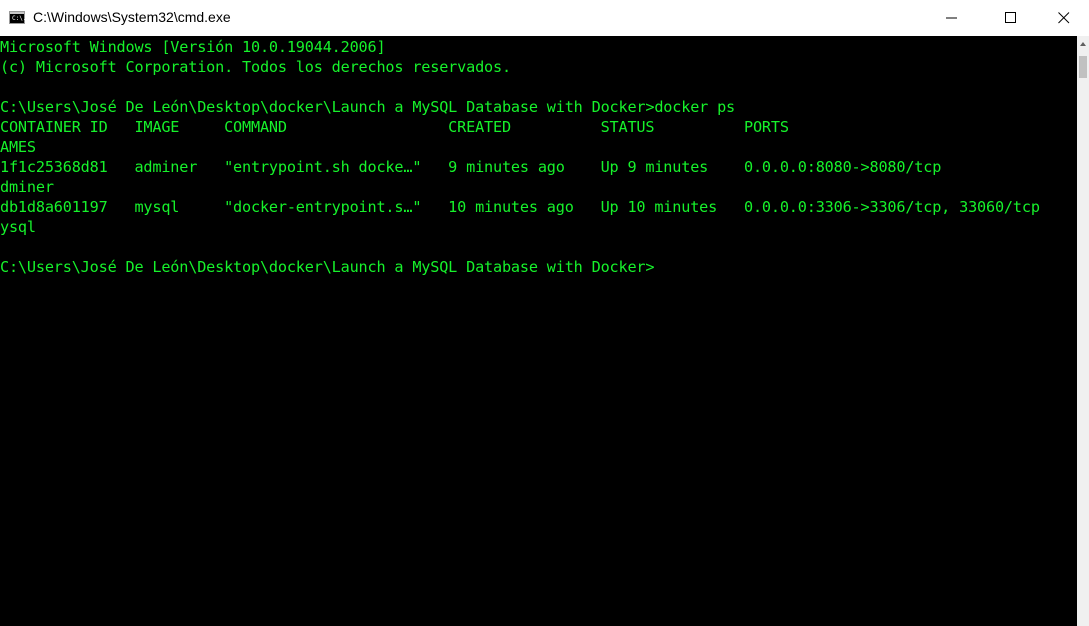 The width and height of the screenshot is (1089, 626). I want to click on close-button, so click(1064, 18).